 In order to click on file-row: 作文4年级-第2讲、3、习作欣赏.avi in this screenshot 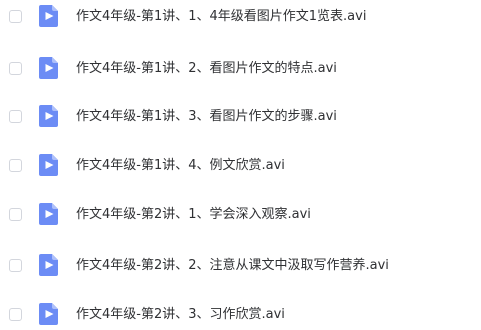, I will do `click(240, 316)`.